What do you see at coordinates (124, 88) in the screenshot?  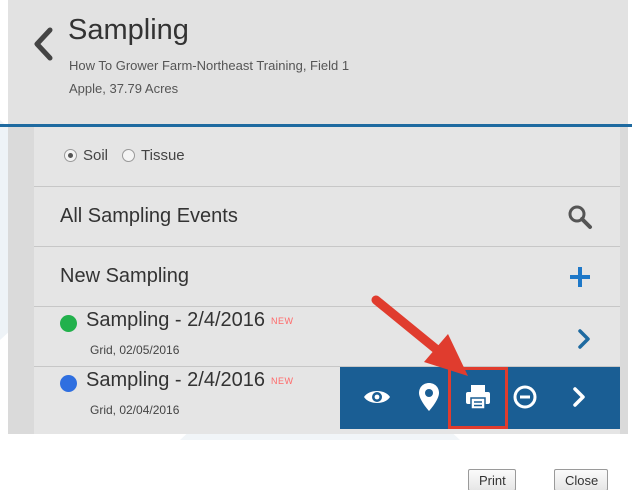 I see `crop-acres-line: Apple, 37.79 Acres` at bounding box center [124, 88].